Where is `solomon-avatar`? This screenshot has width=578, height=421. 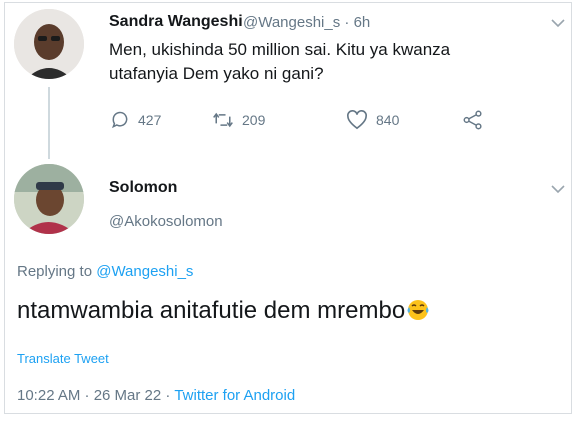
solomon-avatar is located at coordinates (49, 199).